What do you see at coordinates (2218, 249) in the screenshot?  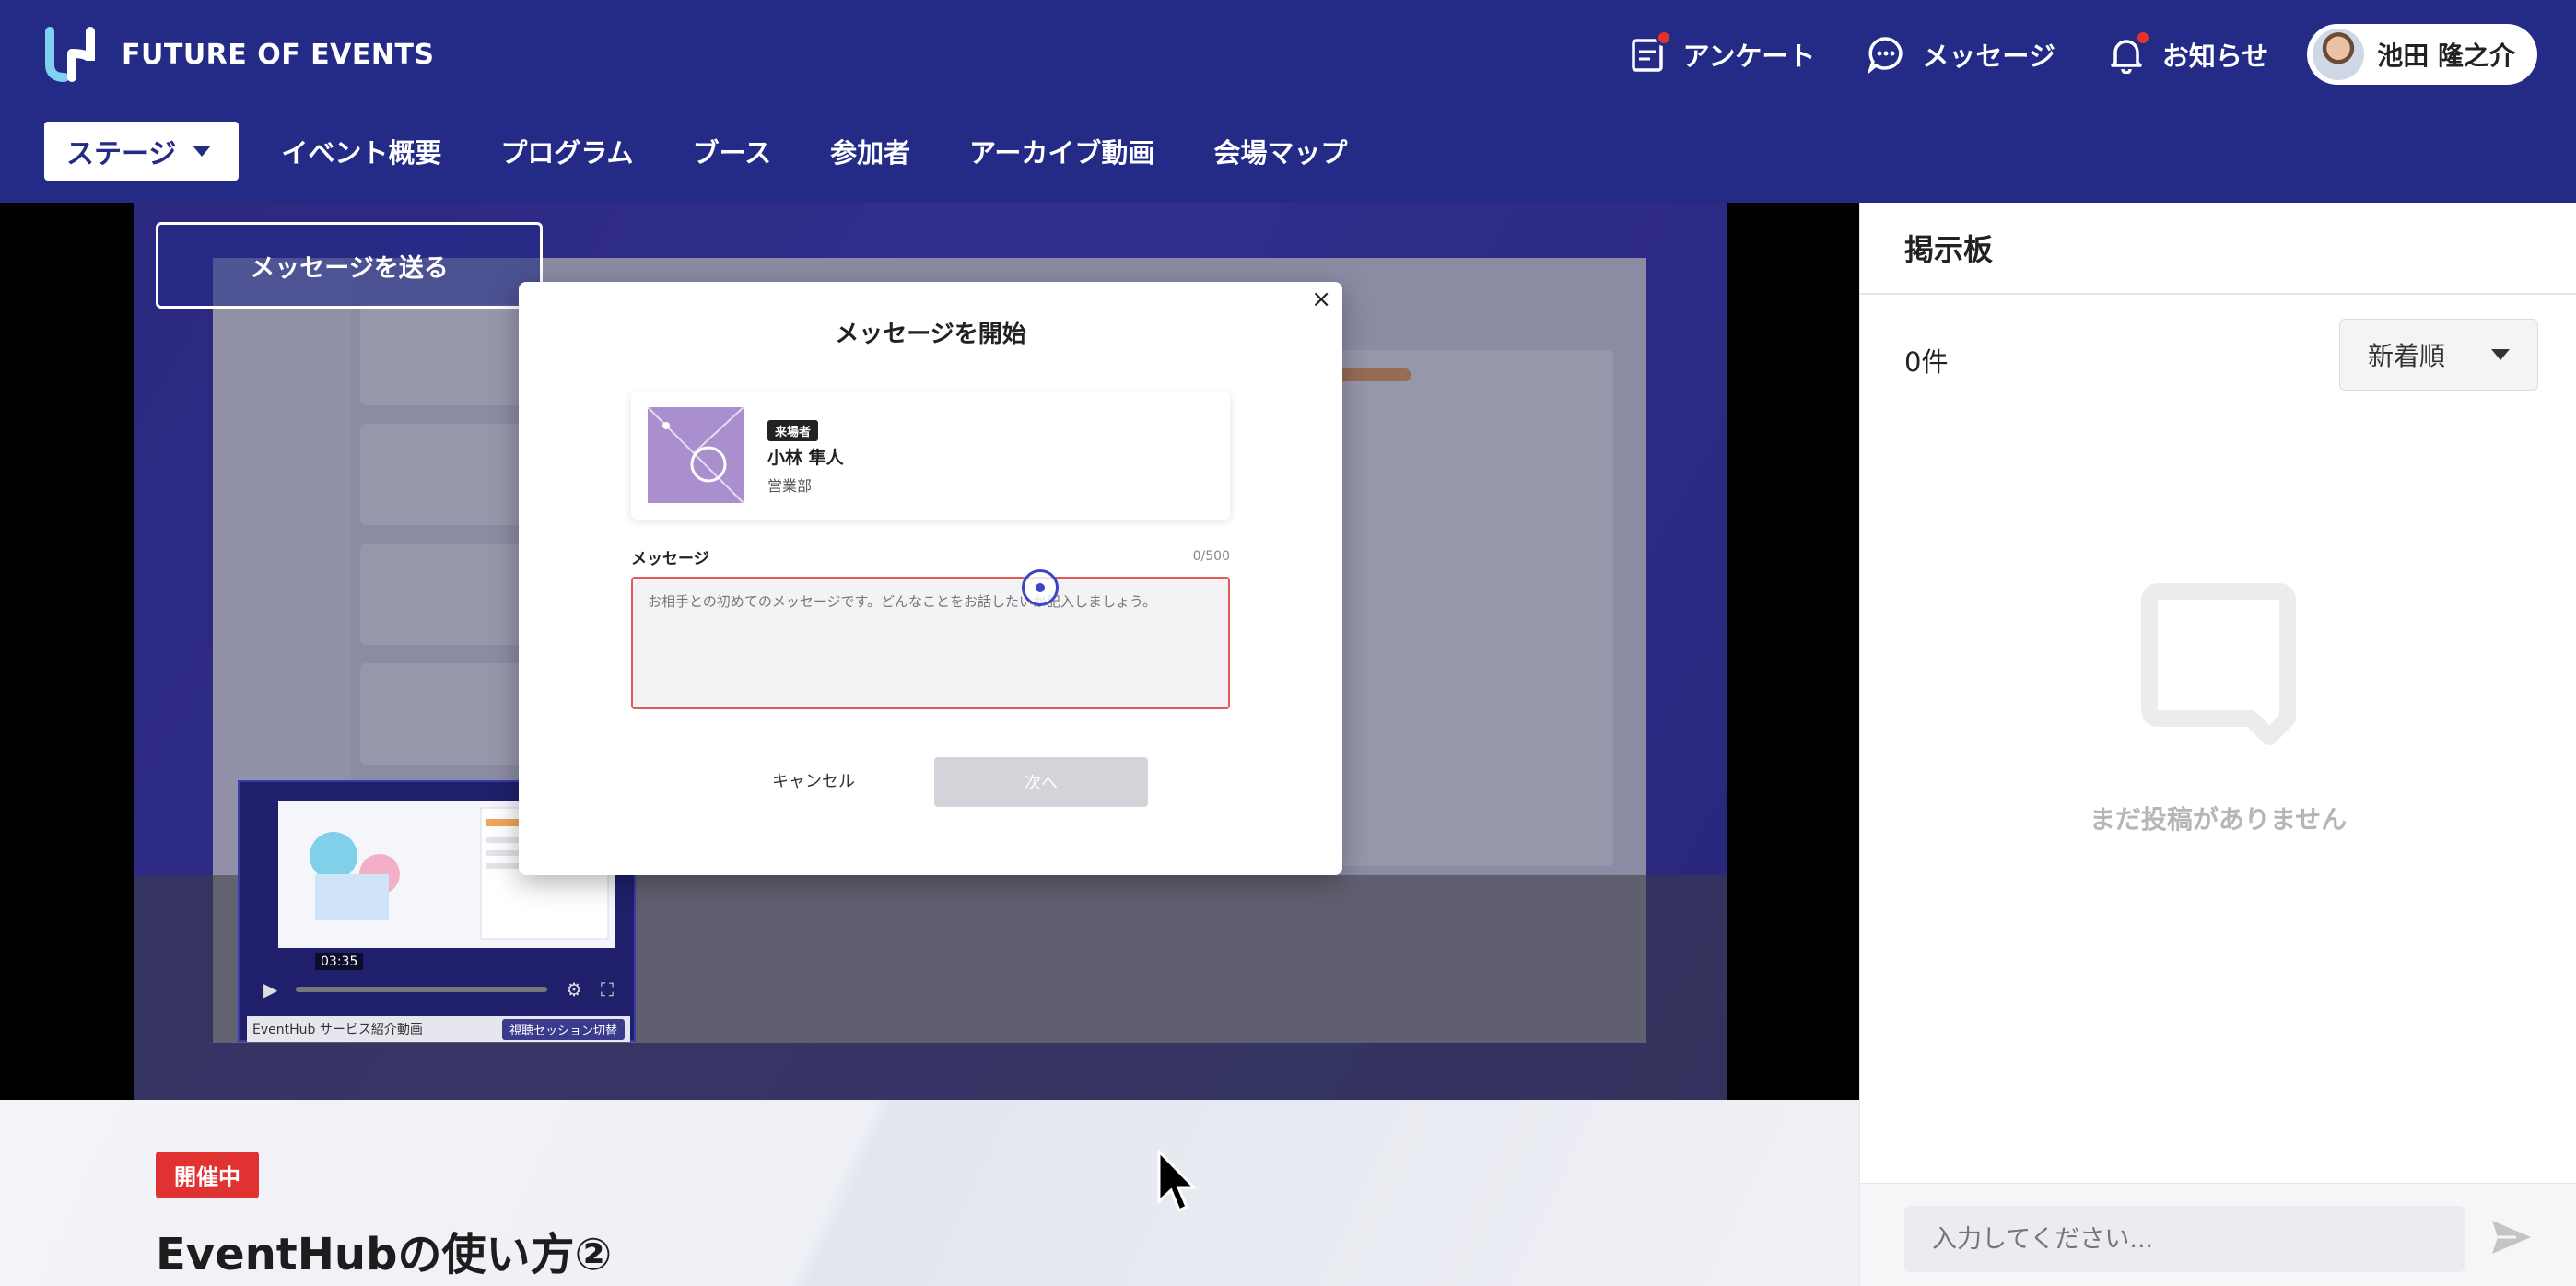 I see `board-title: 掲示板` at bounding box center [2218, 249].